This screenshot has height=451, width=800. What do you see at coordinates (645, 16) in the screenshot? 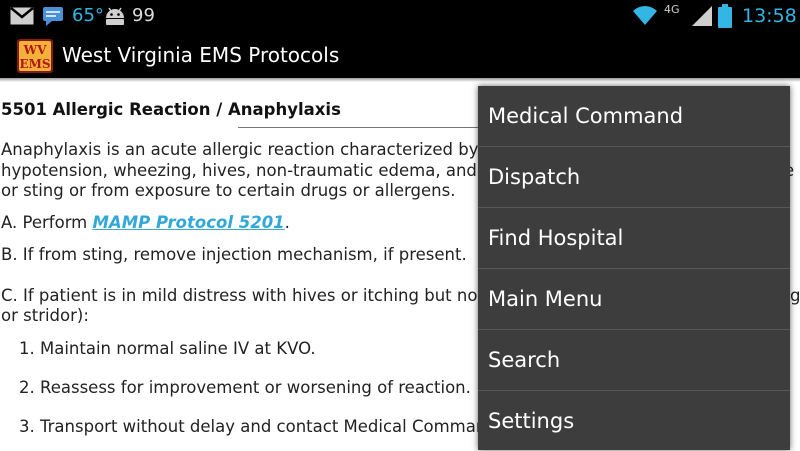
I see `wifi-icon` at bounding box center [645, 16].